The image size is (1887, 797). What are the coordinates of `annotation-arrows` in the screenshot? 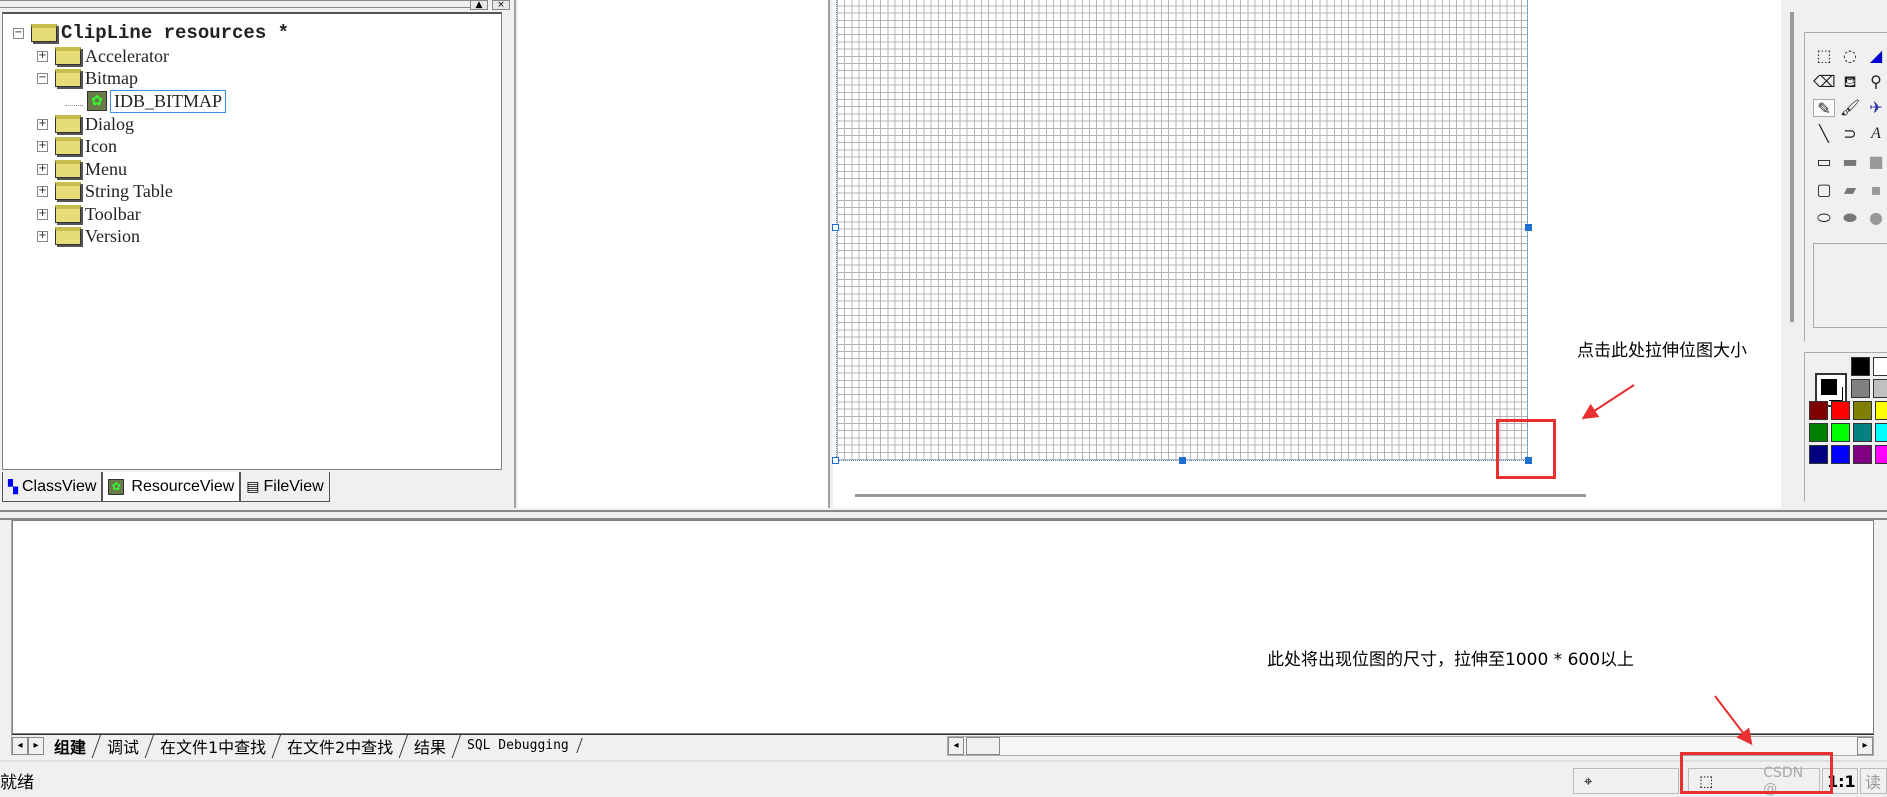 It's located at (1667, 565).